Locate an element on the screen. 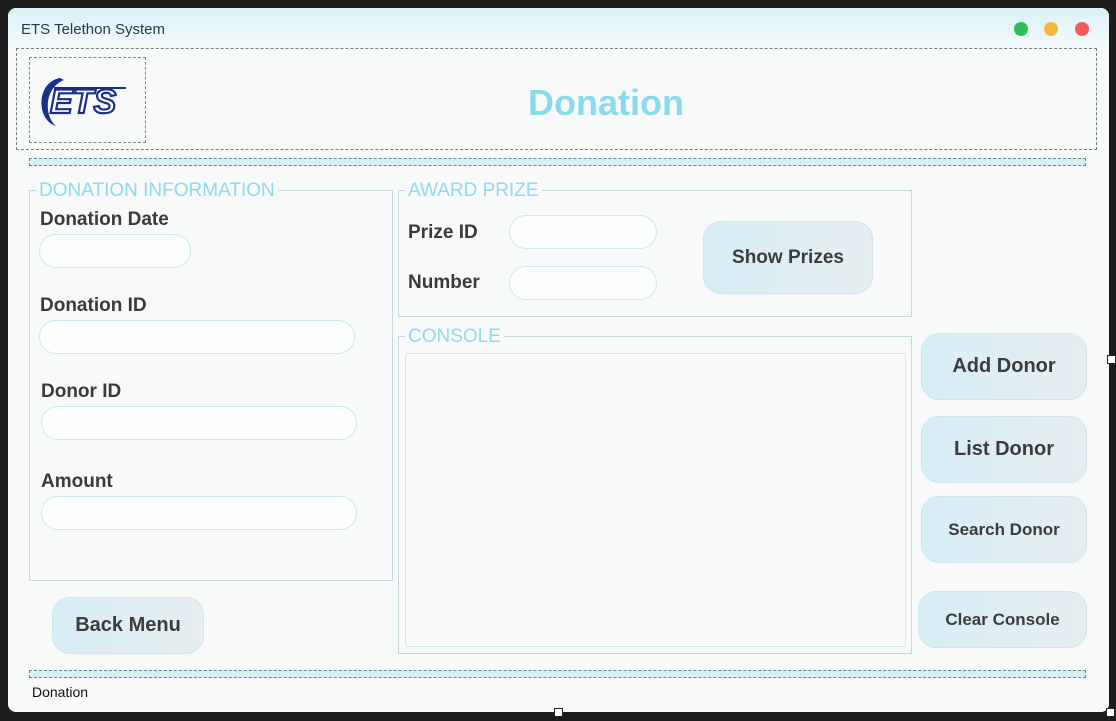 Image resolution: width=1116 pixels, height=721 pixels. minimize-button is located at coordinates (1051, 29).